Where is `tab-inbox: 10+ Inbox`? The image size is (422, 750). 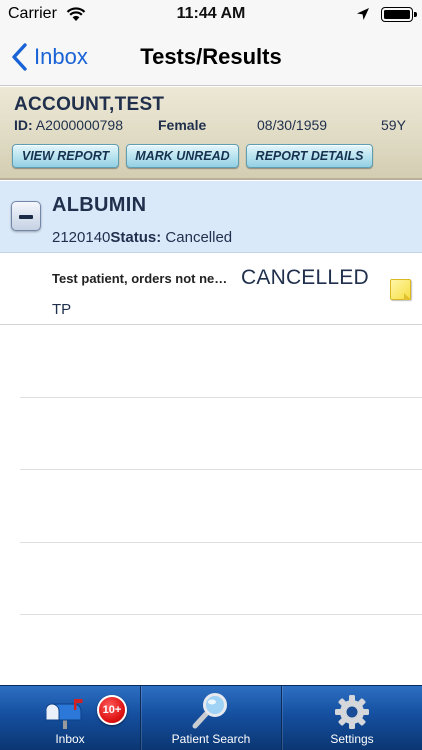
tab-inbox: 10+ Inbox is located at coordinates (70, 718).